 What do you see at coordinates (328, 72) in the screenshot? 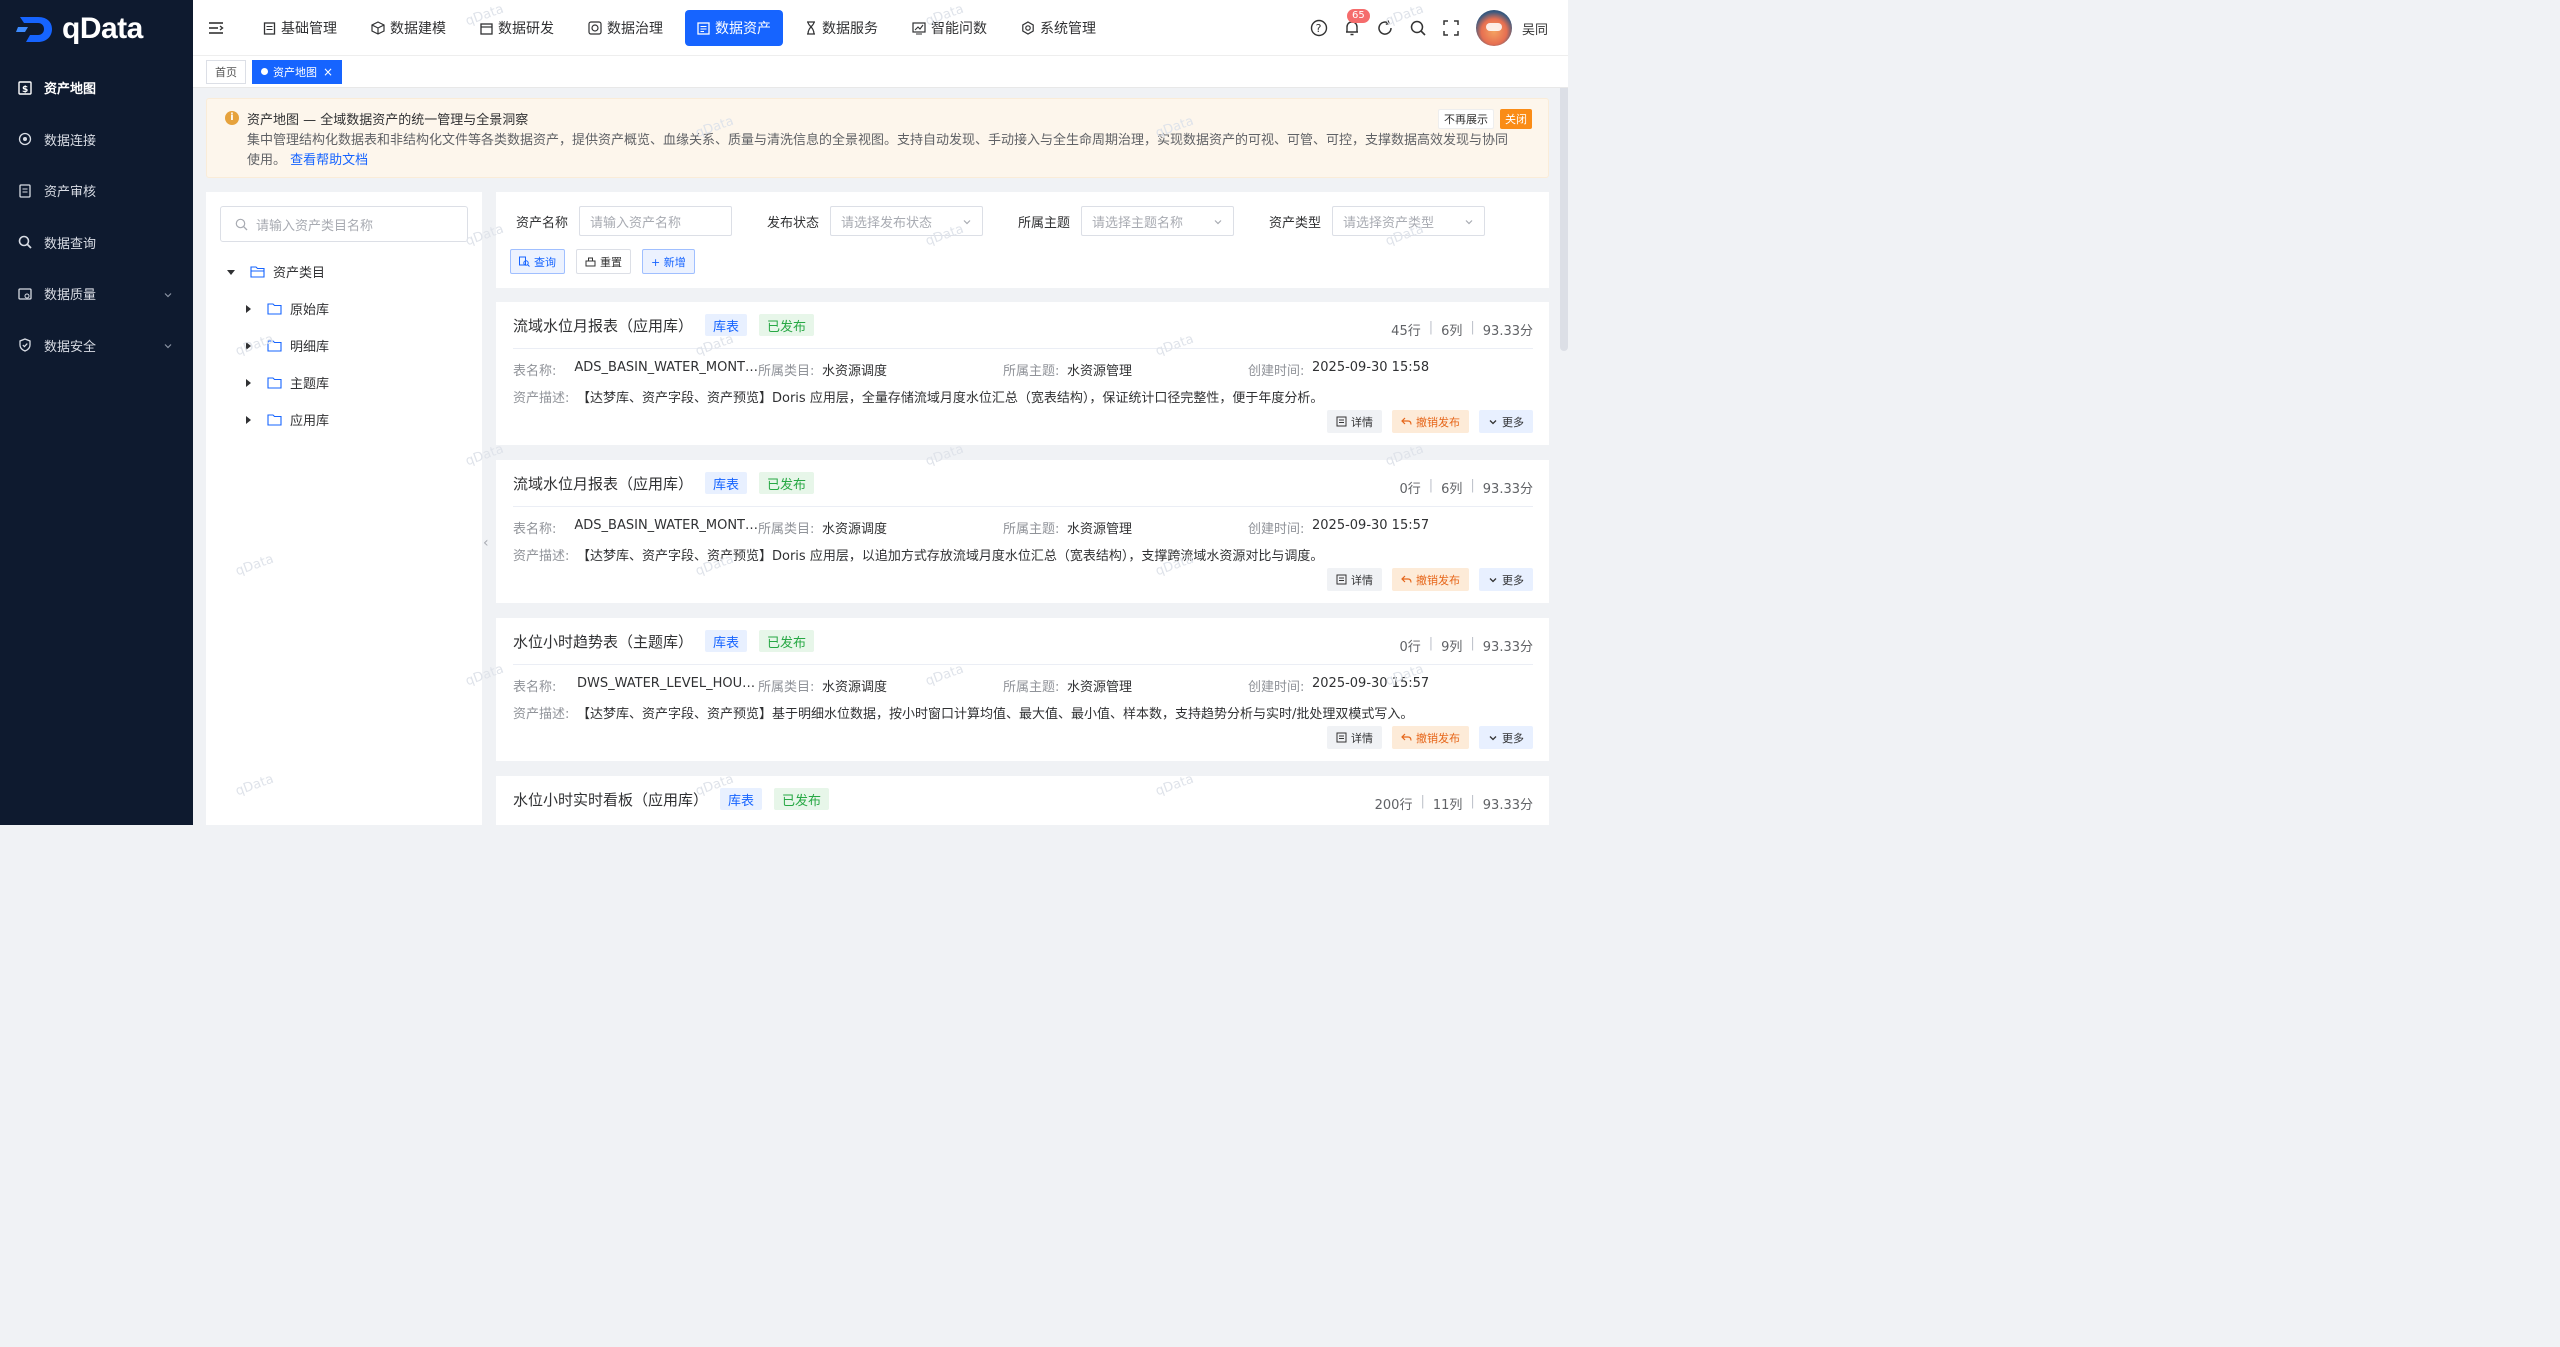
I see `close-icon: ×` at bounding box center [328, 72].